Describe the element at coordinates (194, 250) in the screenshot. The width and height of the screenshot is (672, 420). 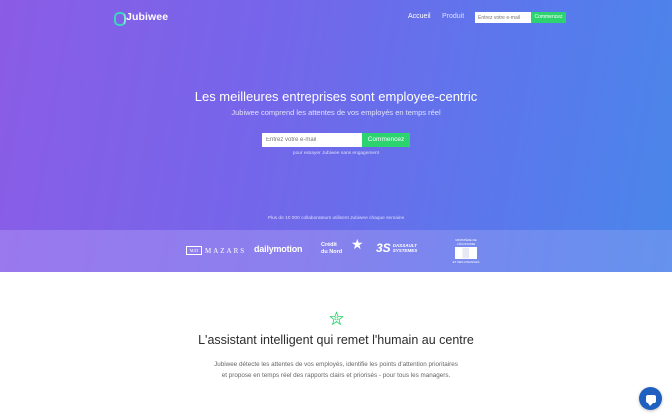
I see `mazars-box: M/ZI` at that location.